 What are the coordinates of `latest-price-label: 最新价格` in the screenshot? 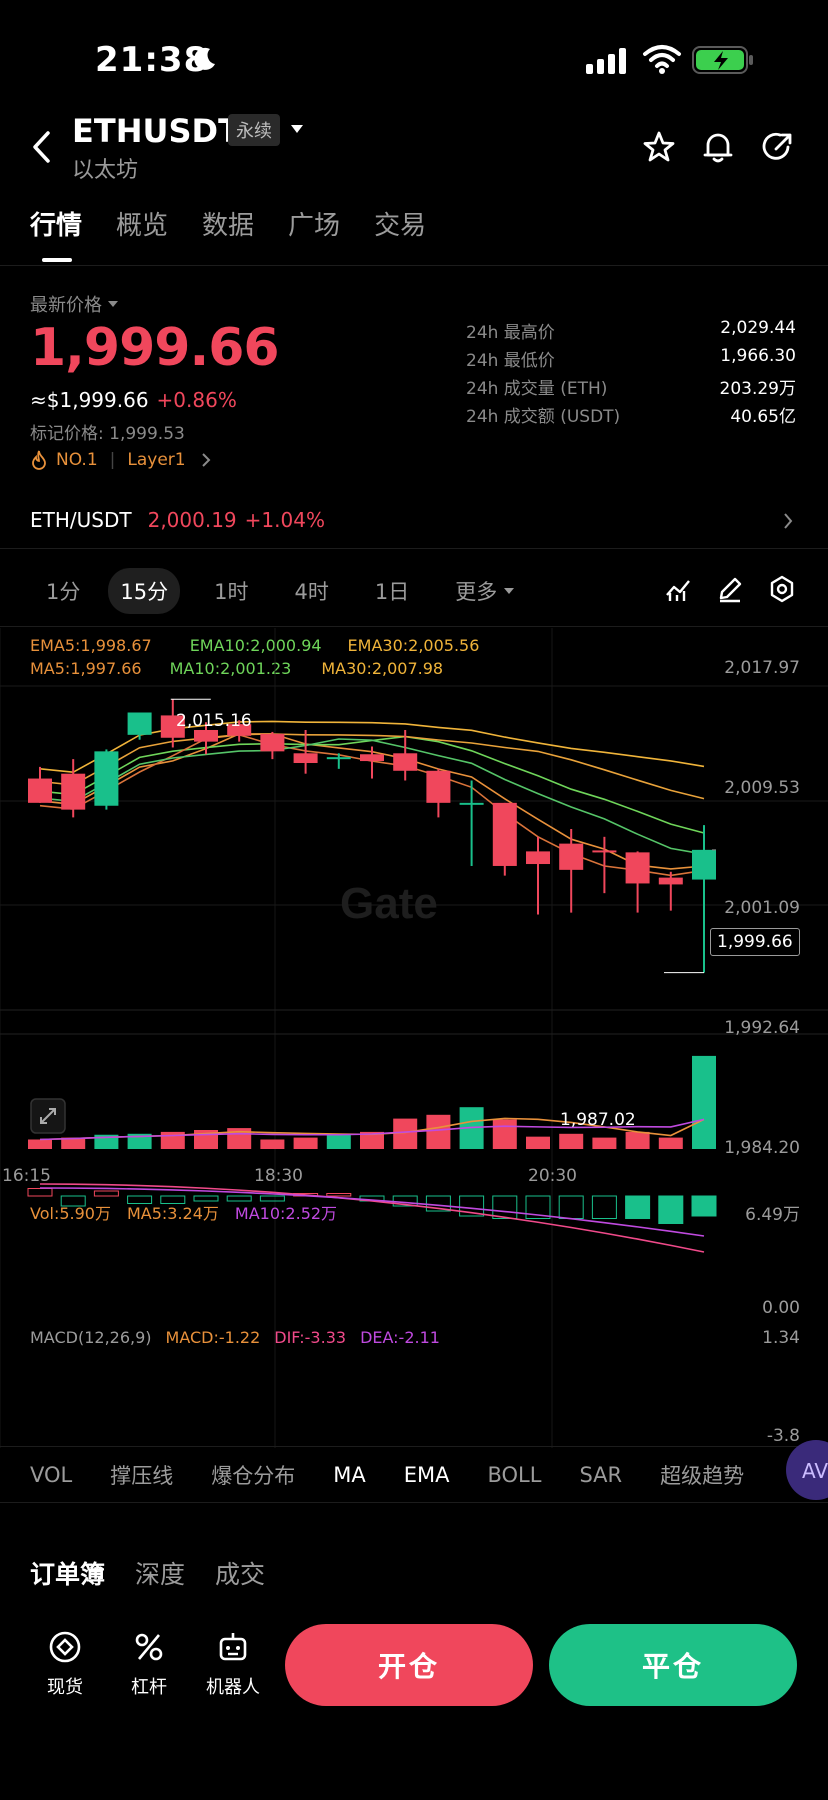 It's located at (75, 304).